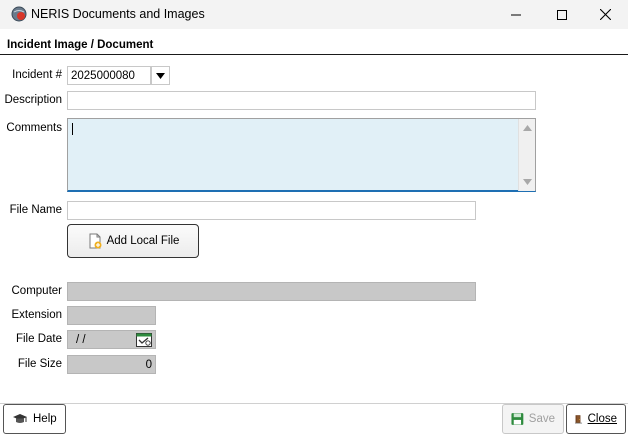 Image resolution: width=628 pixels, height=434 pixels. I want to click on add-local-file-button: Add Local File, so click(133, 241).